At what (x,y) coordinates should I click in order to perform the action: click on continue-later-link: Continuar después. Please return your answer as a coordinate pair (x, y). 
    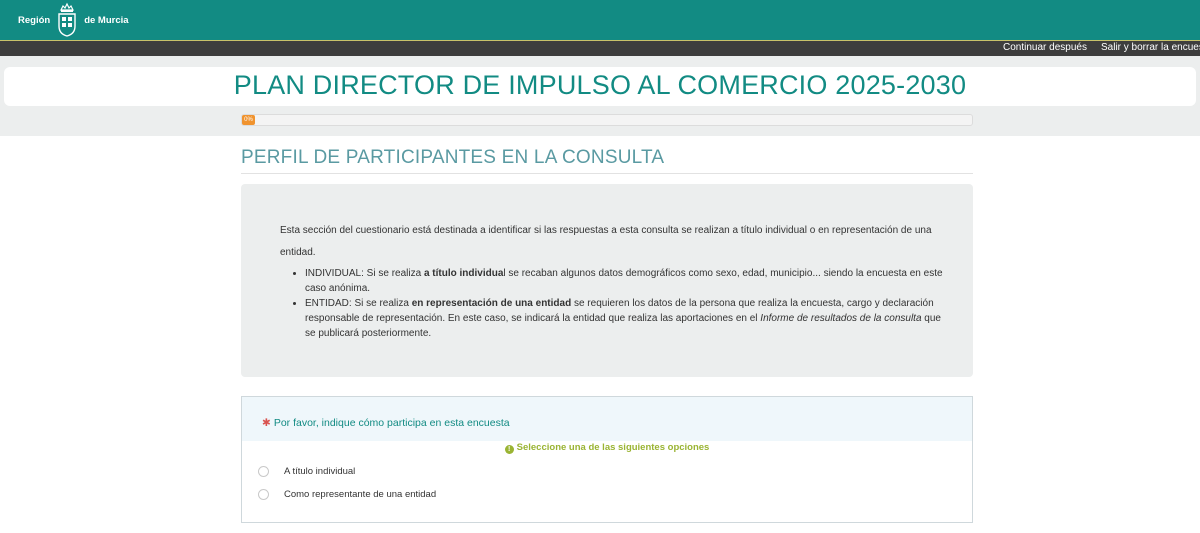
    Looking at the image, I should click on (1045, 47).